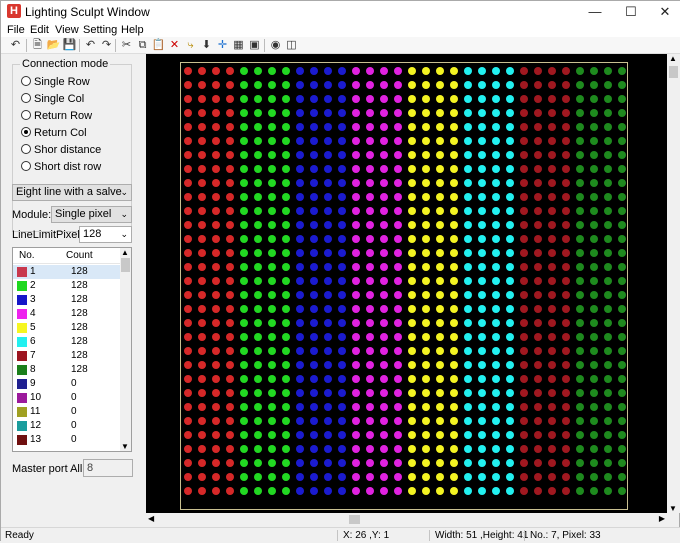 This screenshot has width=680, height=543. I want to click on frame-icon: ▣, so click(254, 45).